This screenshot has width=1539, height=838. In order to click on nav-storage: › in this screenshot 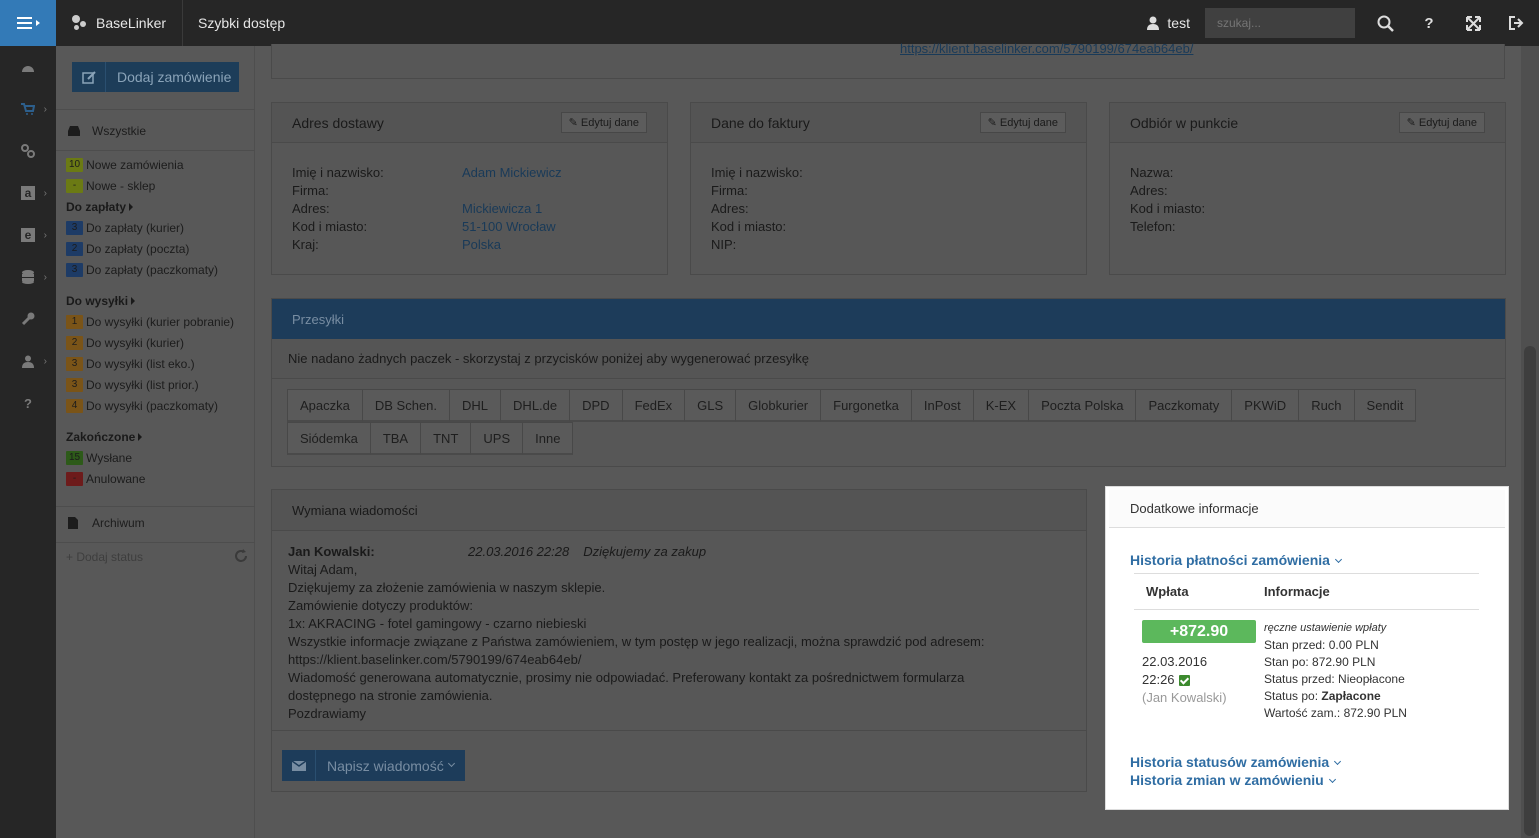, I will do `click(28, 277)`.